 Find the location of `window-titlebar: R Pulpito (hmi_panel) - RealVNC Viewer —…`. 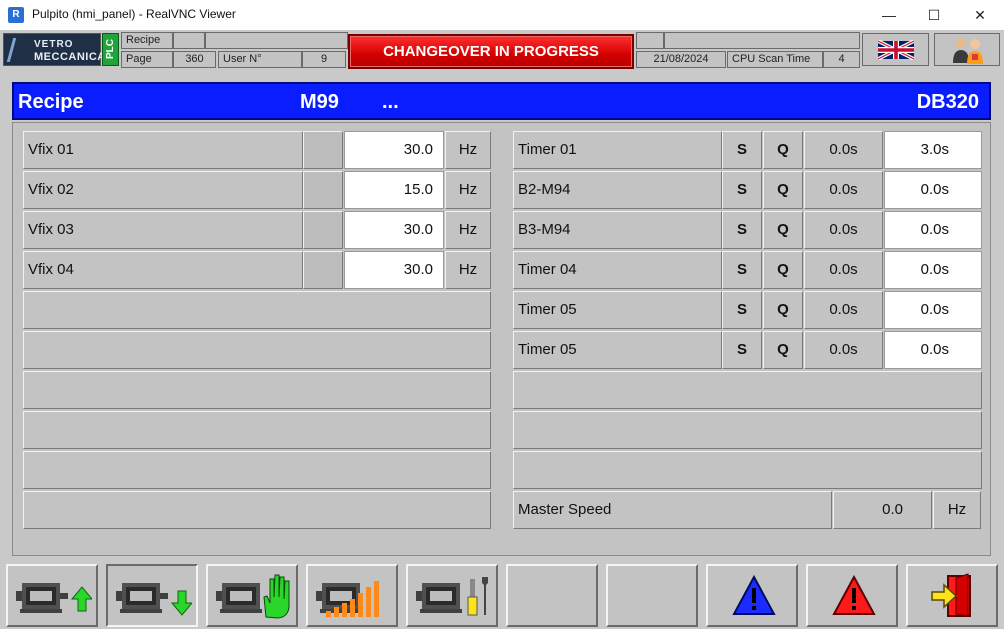

window-titlebar: R Pulpito (hmi_panel) - RealVNC Viewer —… is located at coordinates (502, 15).